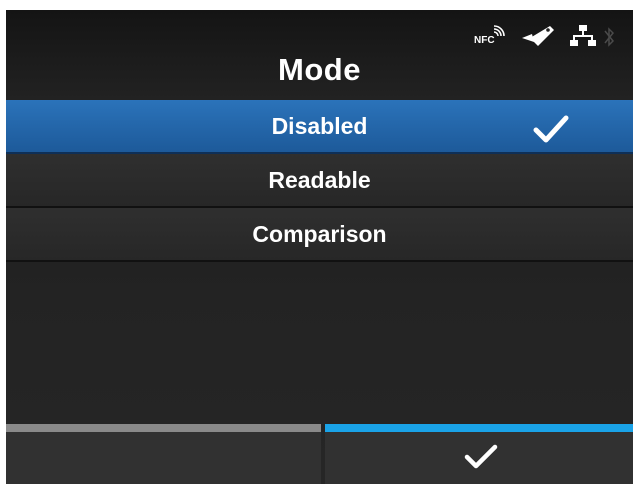  I want to click on option-comparison: Comparison, so click(319, 235).